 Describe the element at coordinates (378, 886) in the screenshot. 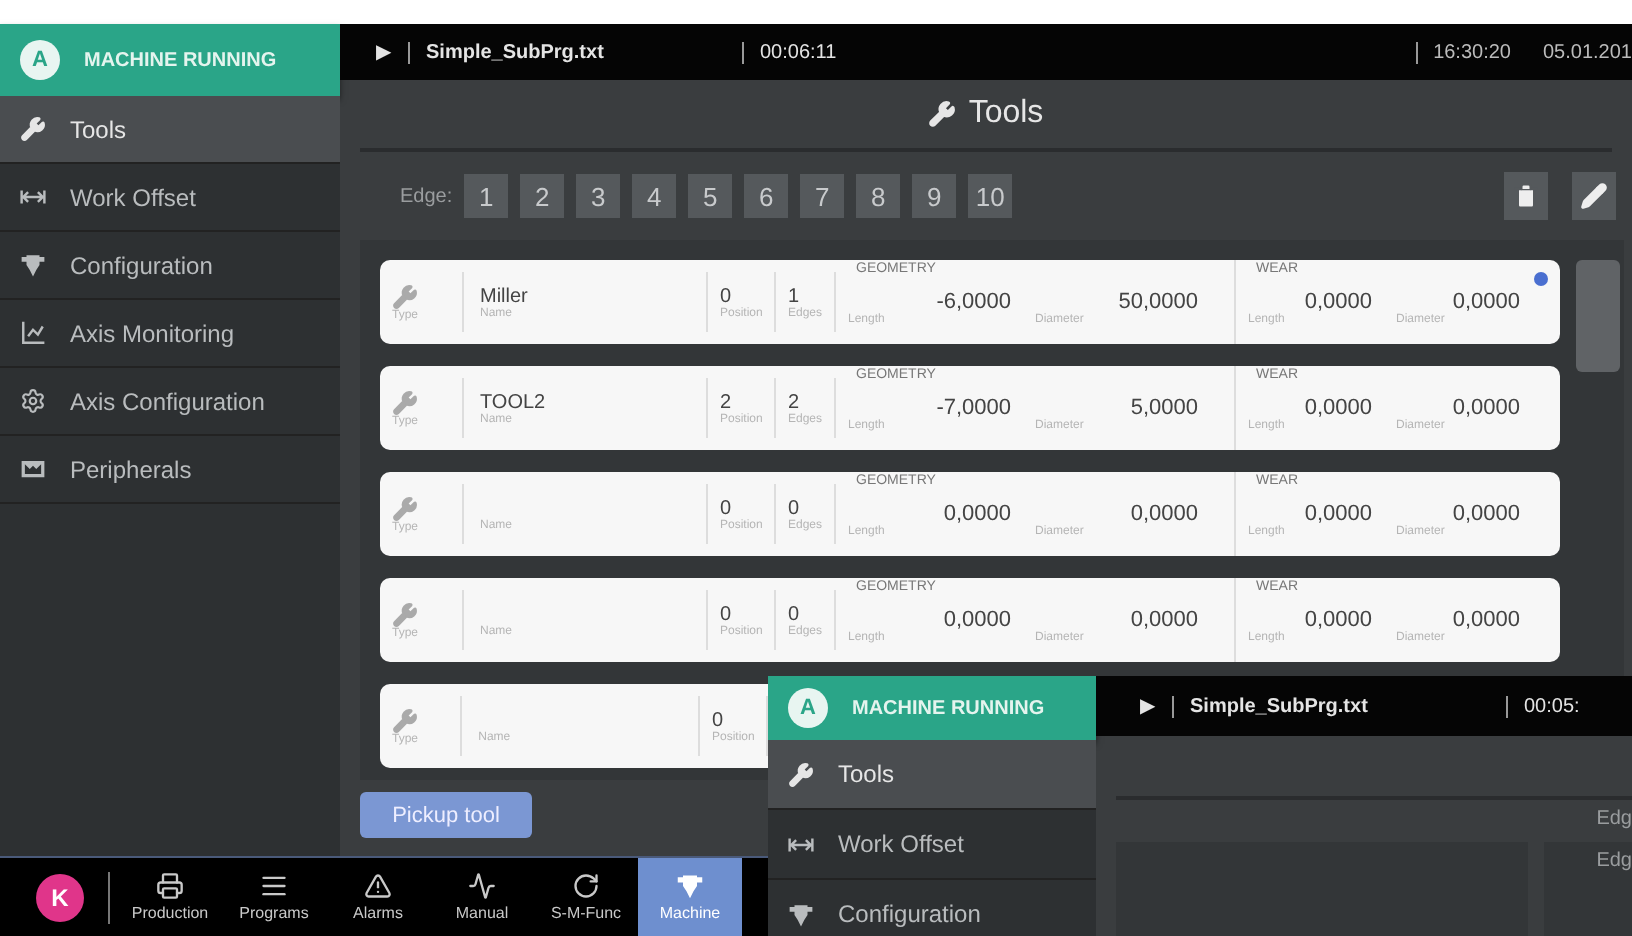

I see `warning-icon` at that location.